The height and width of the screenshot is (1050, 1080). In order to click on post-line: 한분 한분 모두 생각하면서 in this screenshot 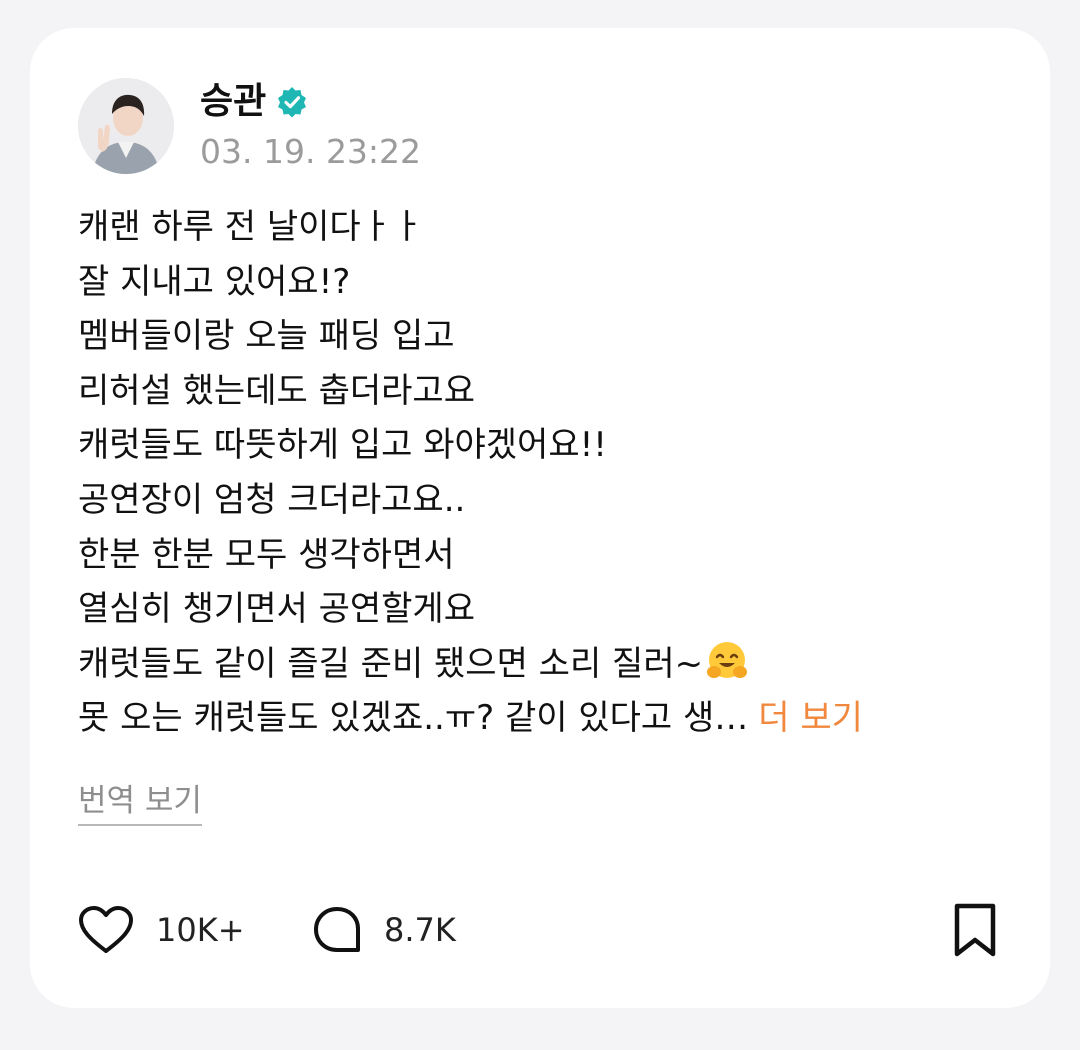, I will do `click(266, 554)`.